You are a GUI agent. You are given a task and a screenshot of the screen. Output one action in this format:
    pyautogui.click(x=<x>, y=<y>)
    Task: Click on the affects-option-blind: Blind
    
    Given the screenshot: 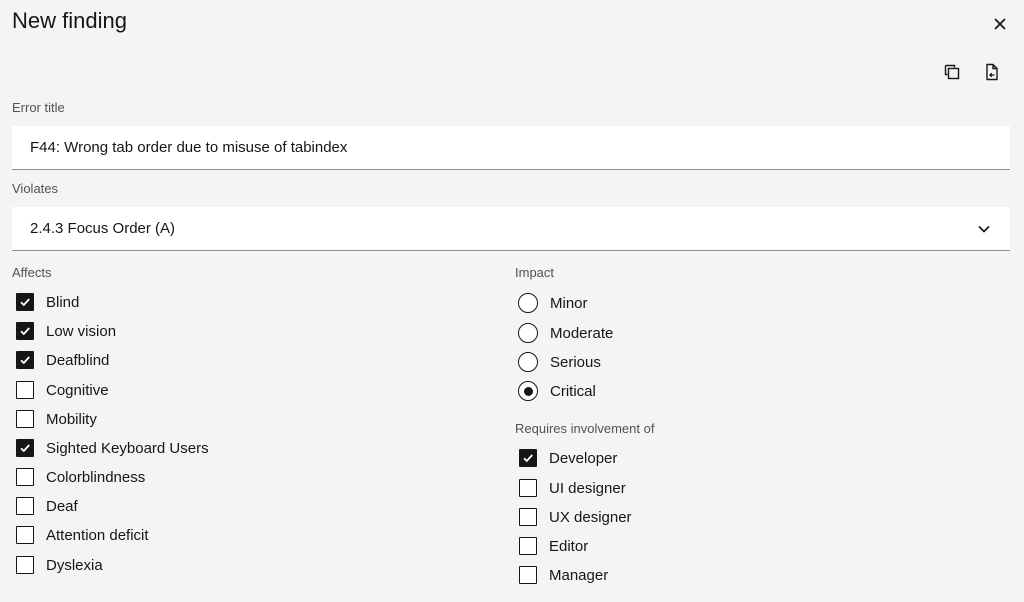 What is the action you would take?
    pyautogui.click(x=47, y=302)
    